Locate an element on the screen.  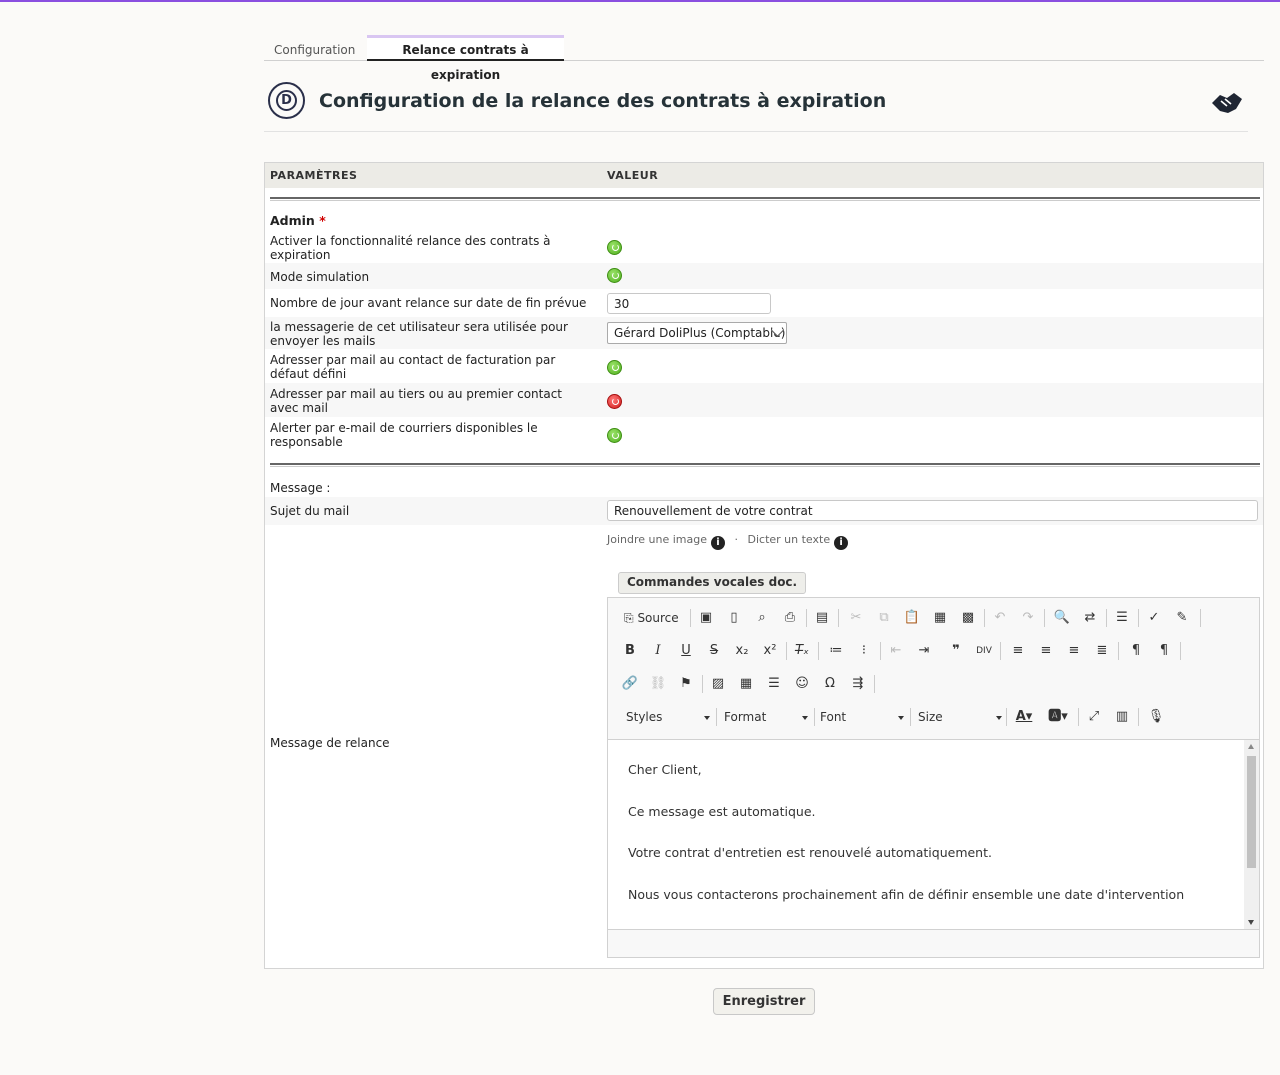
scayt-icon: ✎ is located at coordinates (1182, 618).